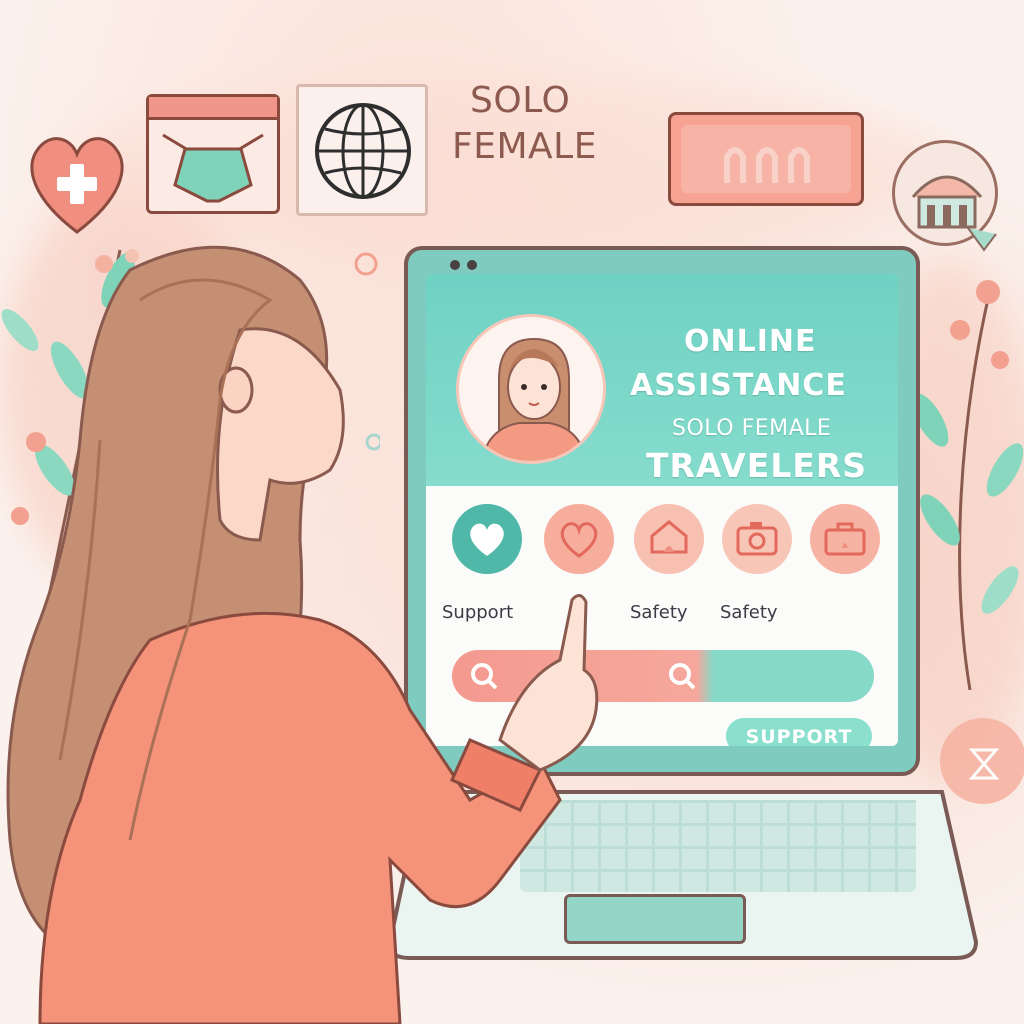  I want to click on category-safety-button, so click(669, 539).